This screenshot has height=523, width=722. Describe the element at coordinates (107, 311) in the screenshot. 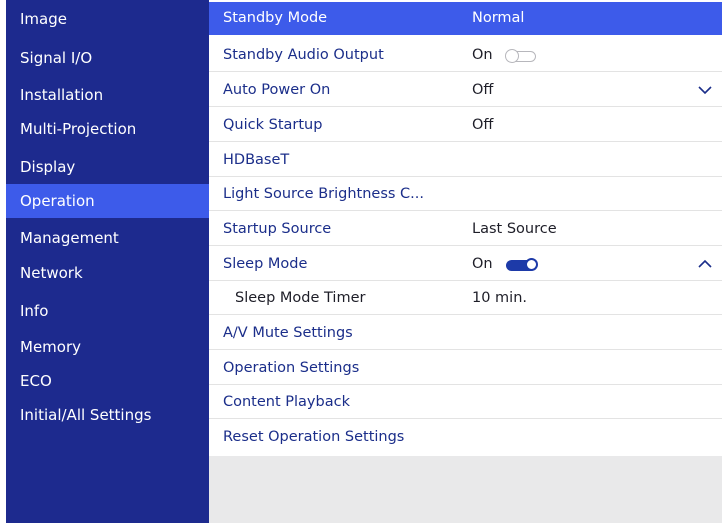

I see `sidebar-item-info: Info` at that location.